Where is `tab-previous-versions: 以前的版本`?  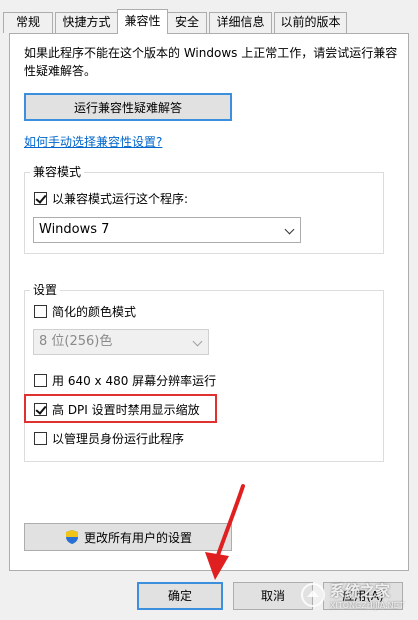
tab-previous-versions: 以前的版本 is located at coordinates (310, 22).